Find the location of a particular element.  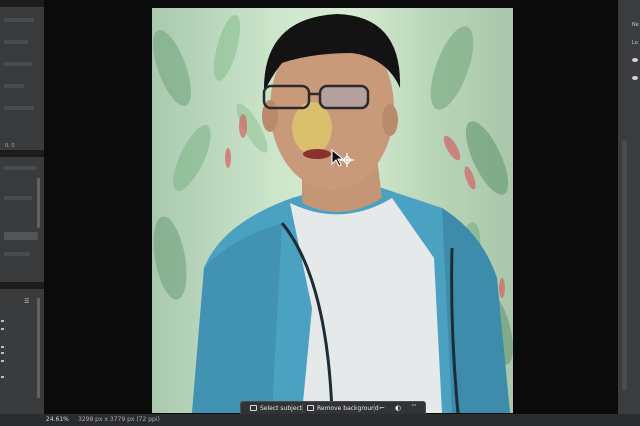

remove-background-label: Remove background is located at coordinates (348, 408).